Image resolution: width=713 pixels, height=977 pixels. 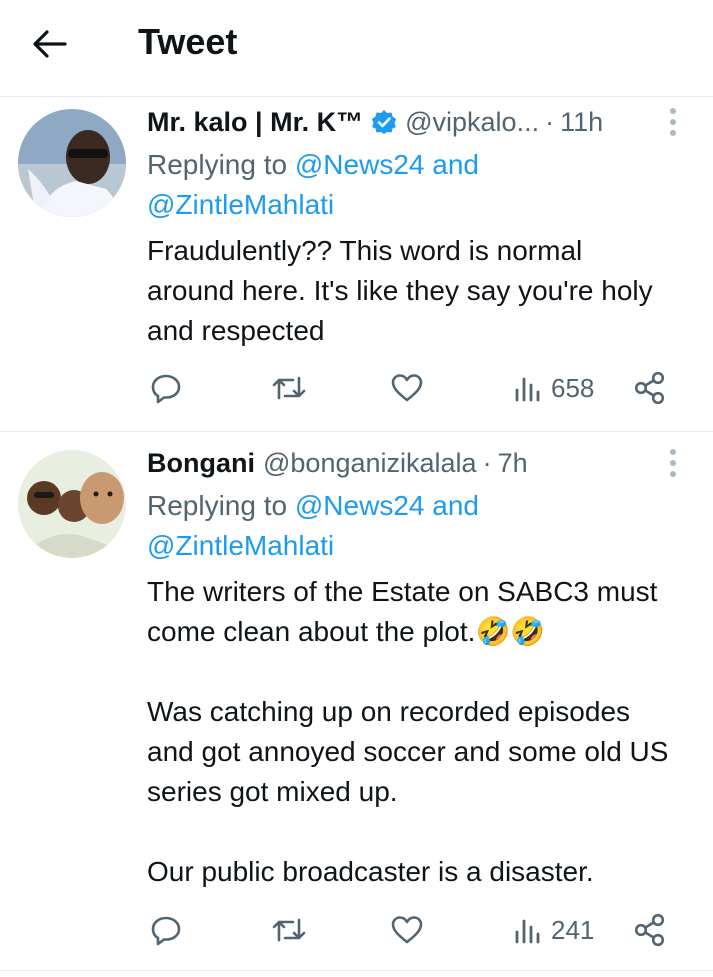 I want to click on action-bar: 658, so click(x=356, y=388).